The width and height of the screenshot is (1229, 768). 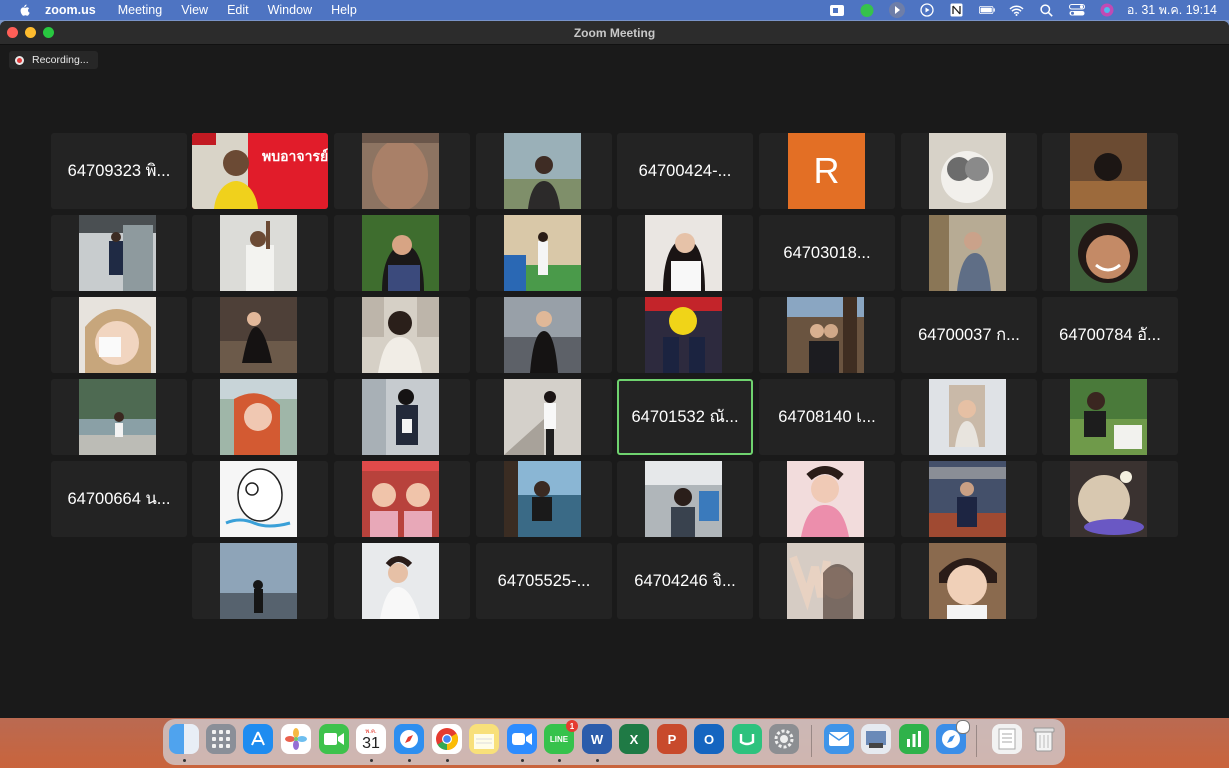 What do you see at coordinates (344, 10) in the screenshot?
I see `menu-help: Help` at bounding box center [344, 10].